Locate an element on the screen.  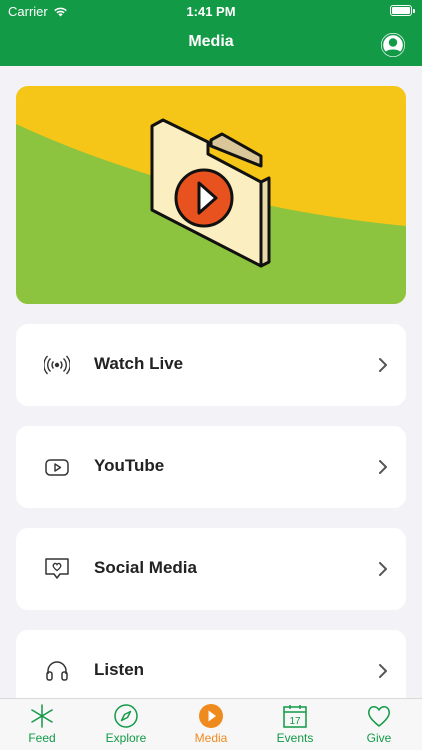
battery-icon is located at coordinates (402, 10).